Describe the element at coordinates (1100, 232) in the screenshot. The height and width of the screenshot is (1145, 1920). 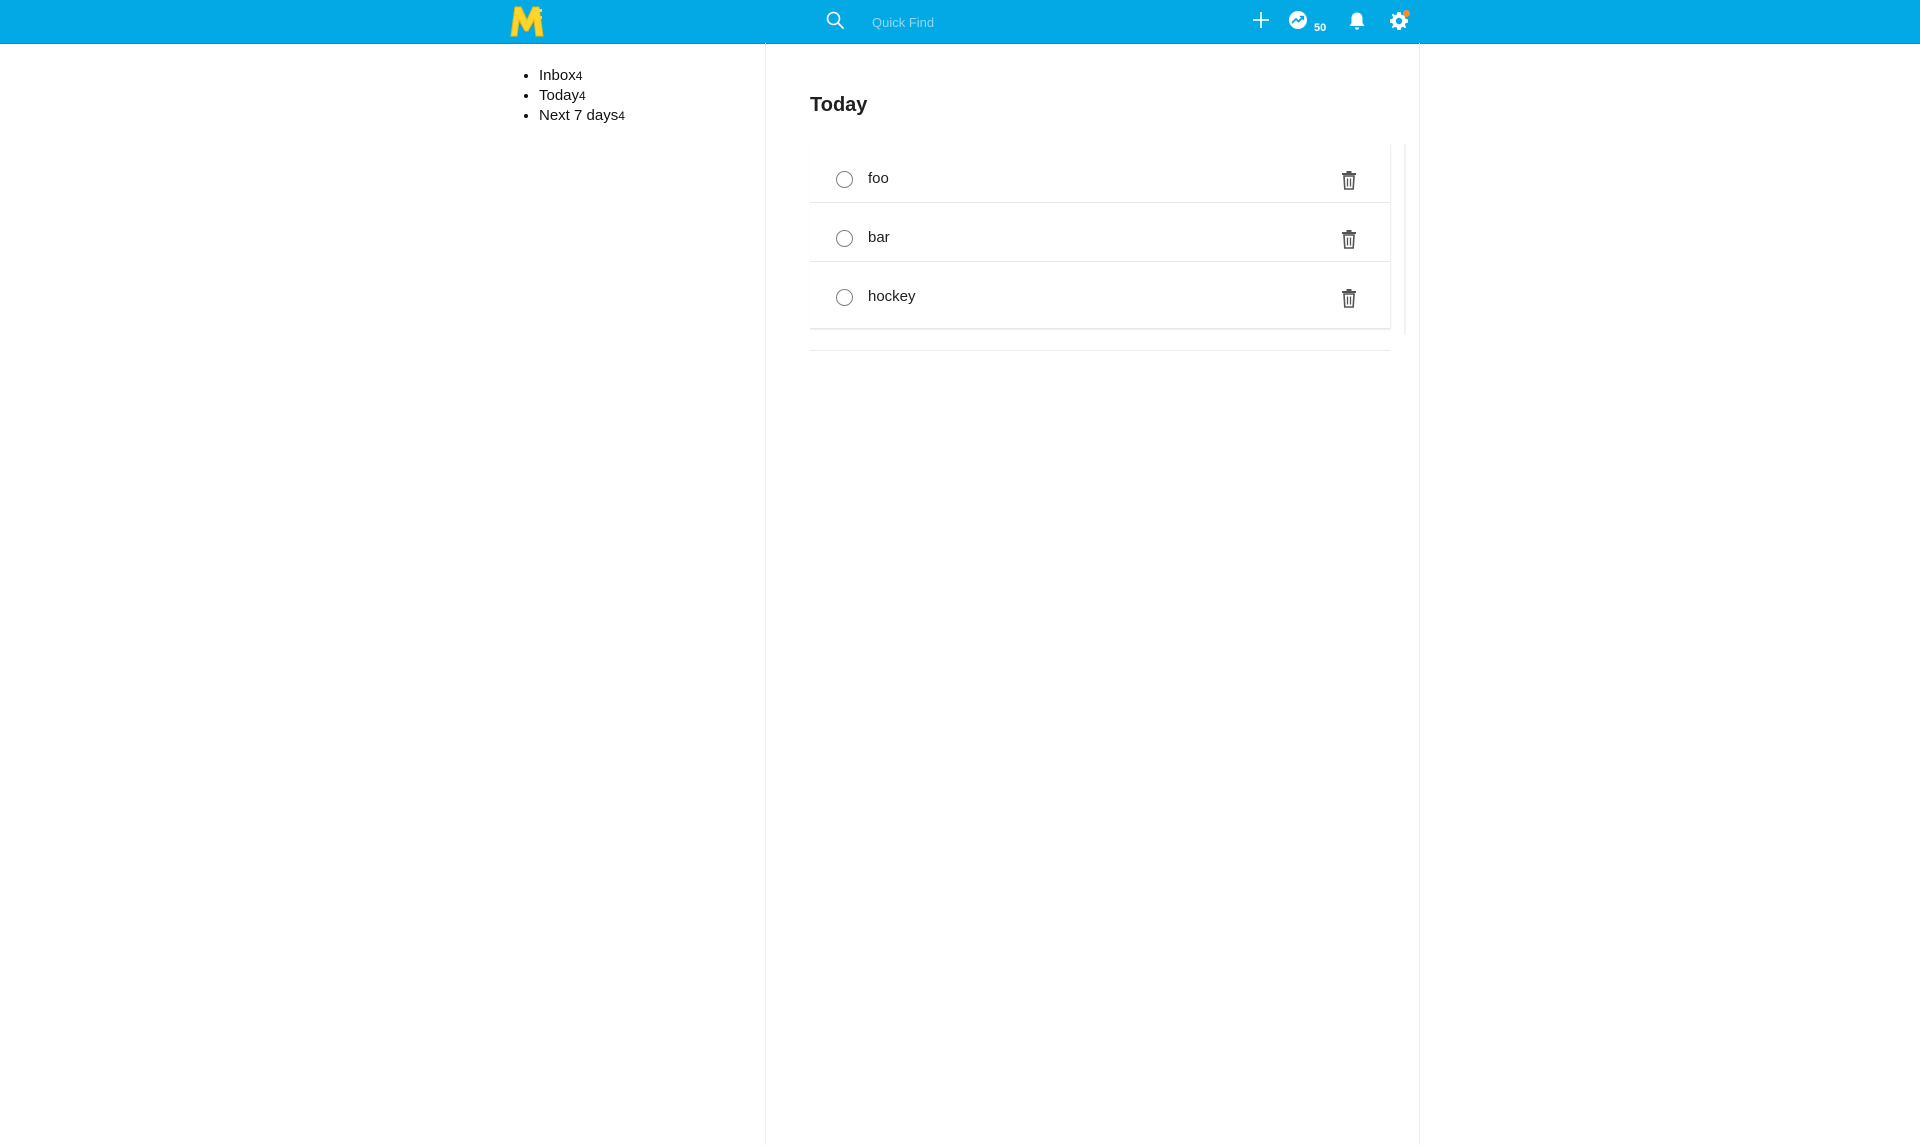
I see `task-row: bar` at that location.